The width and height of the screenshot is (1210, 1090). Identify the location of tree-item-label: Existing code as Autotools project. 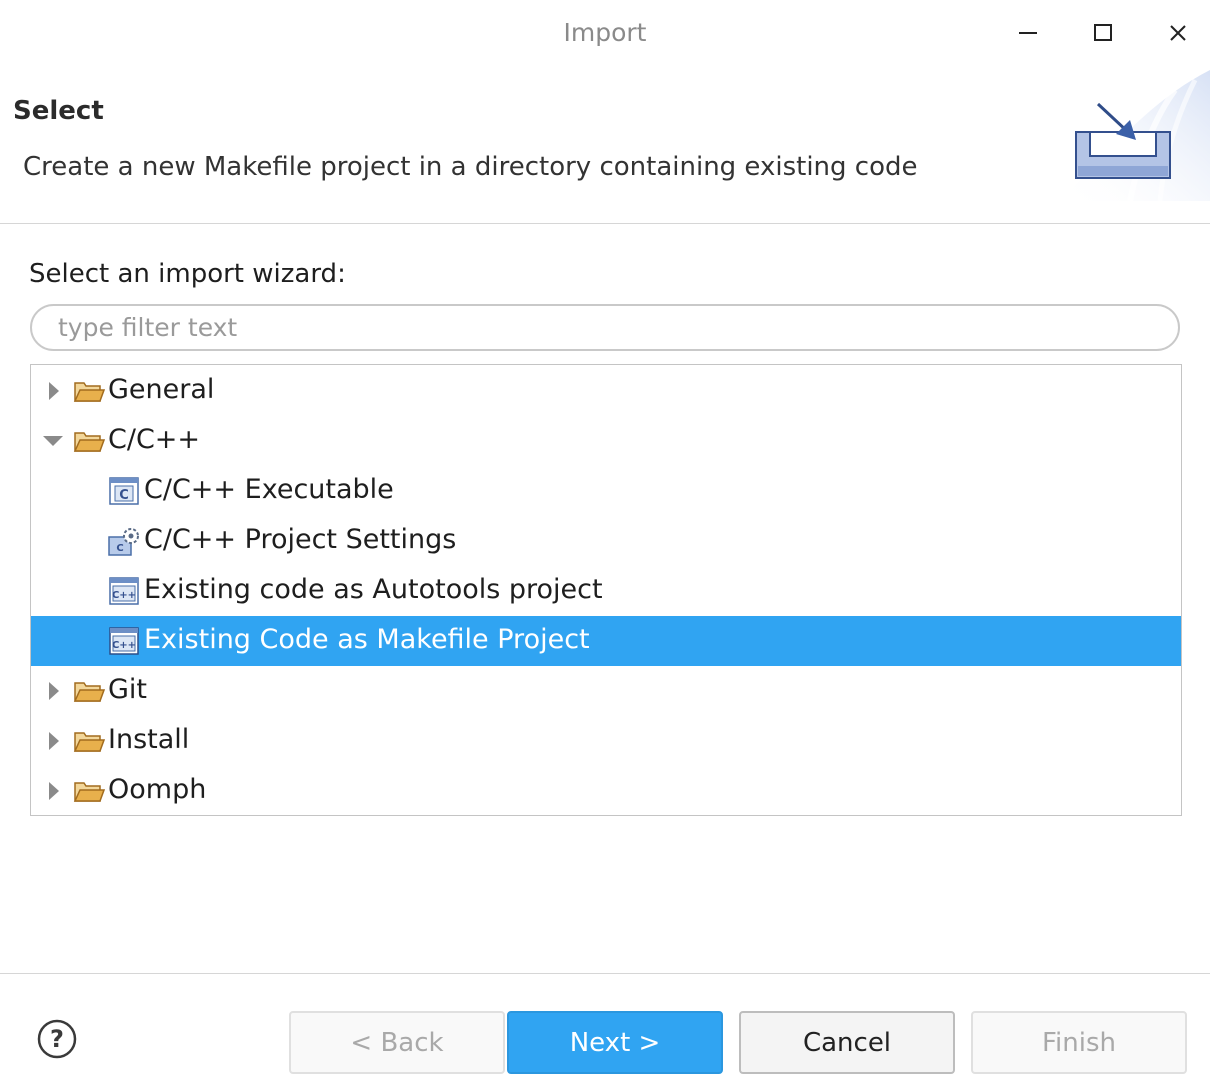
(373, 589).